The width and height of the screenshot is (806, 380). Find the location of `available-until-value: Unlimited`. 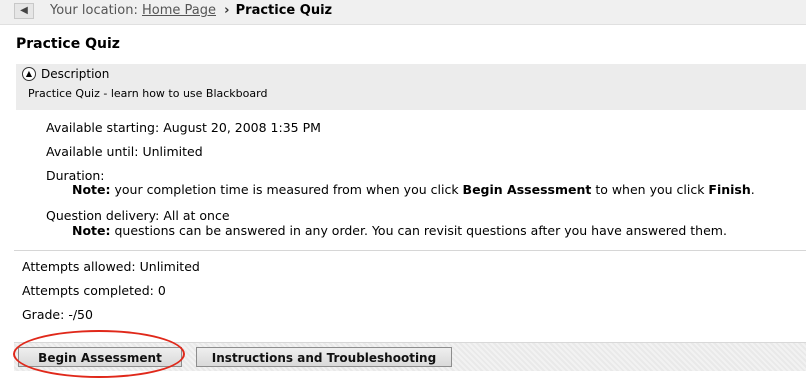

available-until-value: Unlimited is located at coordinates (172, 151).